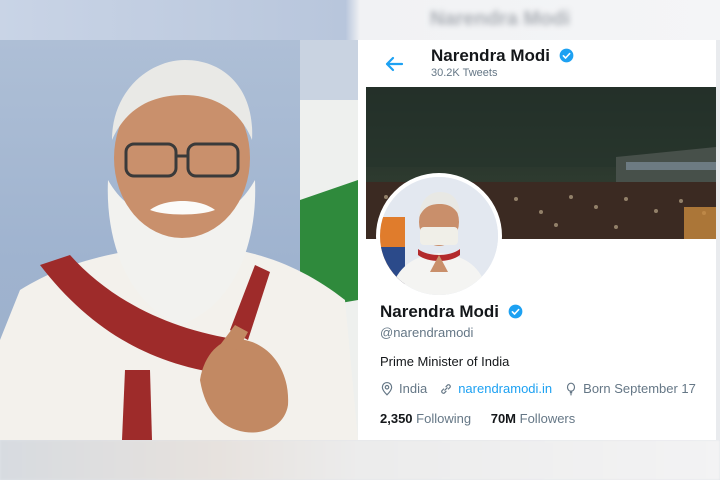 This screenshot has height=480, width=720. I want to click on following-count: 2,350, so click(396, 418).